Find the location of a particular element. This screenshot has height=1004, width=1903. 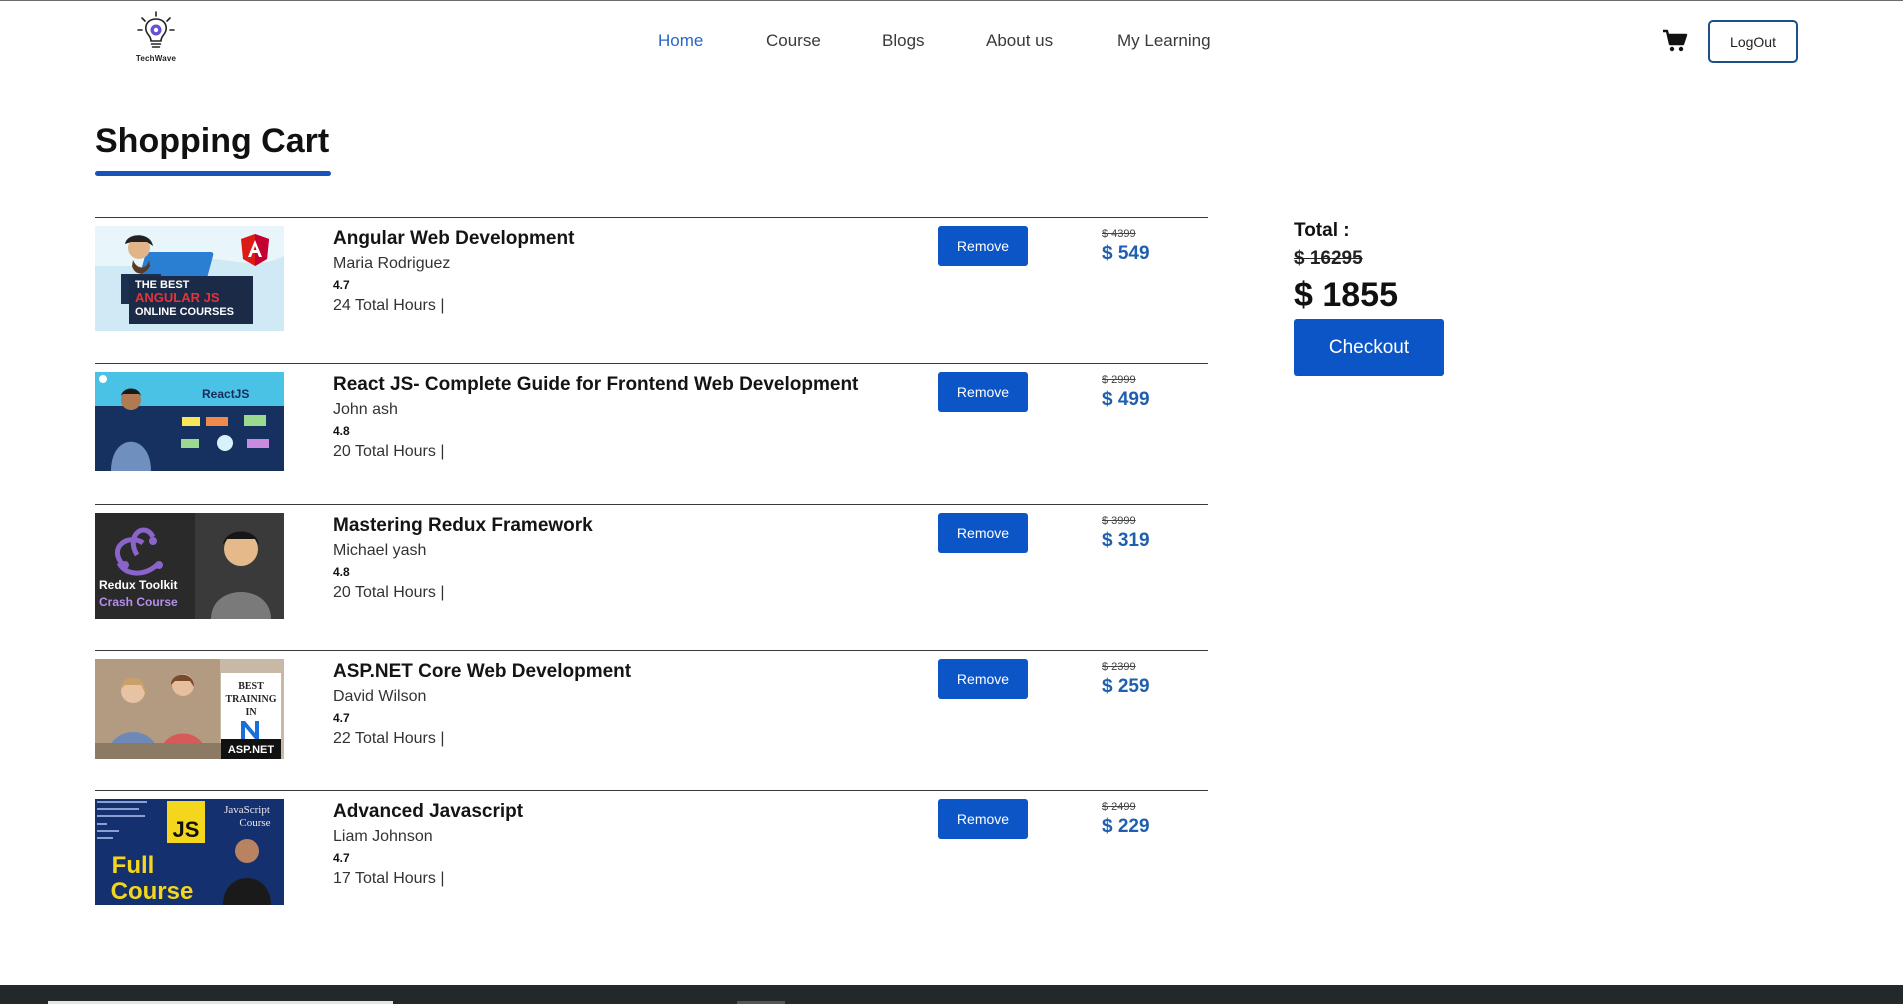

original-price: $ 2499 is located at coordinates (1119, 807).